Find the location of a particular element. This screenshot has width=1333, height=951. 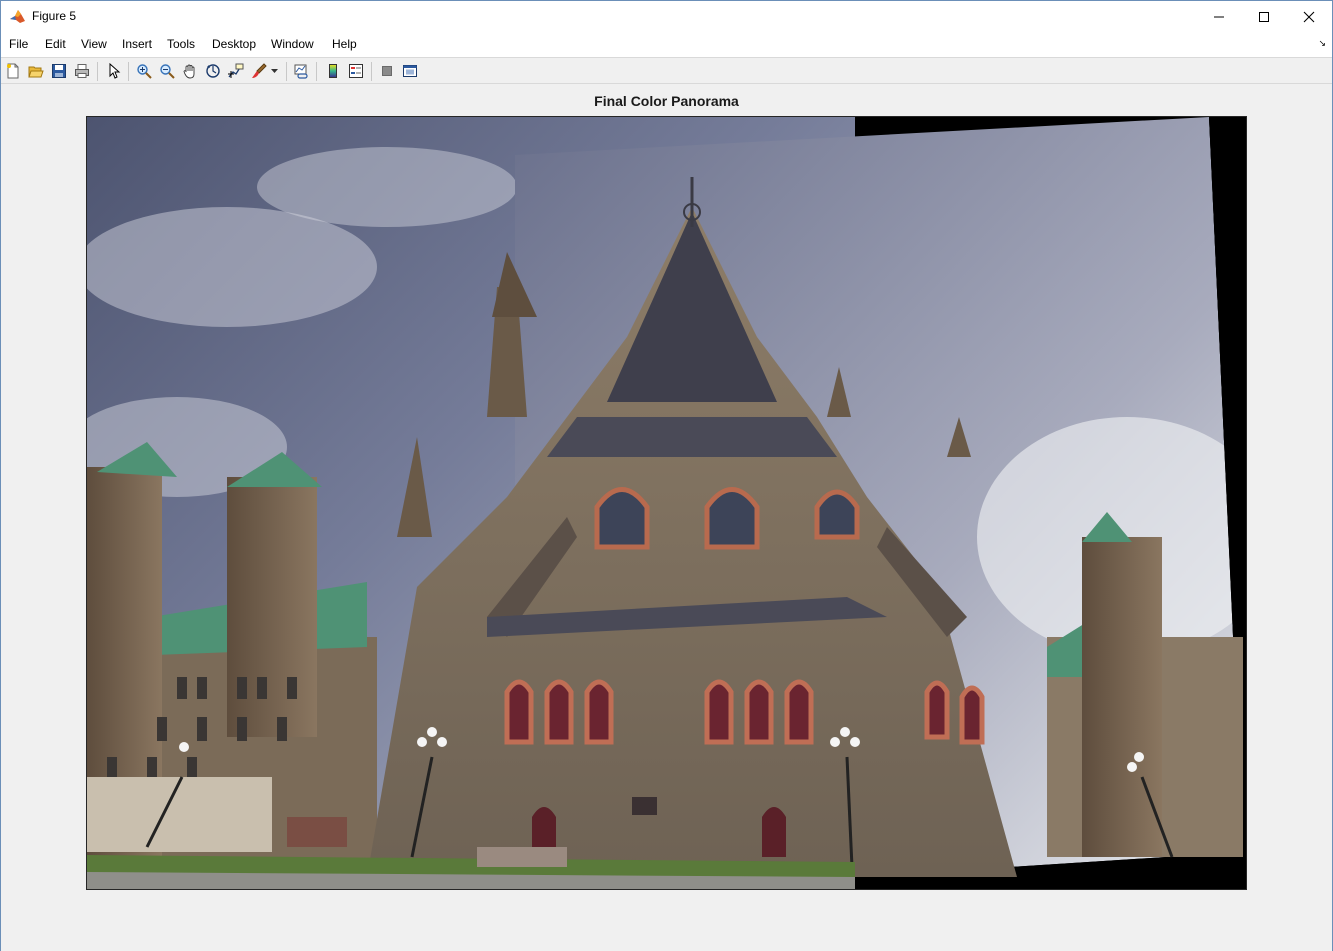

close-button is located at coordinates (1309, 16).